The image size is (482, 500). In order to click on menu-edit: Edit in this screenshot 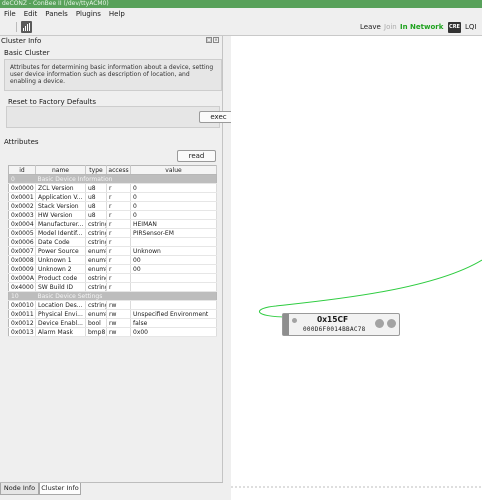, I will do `click(31, 14)`.